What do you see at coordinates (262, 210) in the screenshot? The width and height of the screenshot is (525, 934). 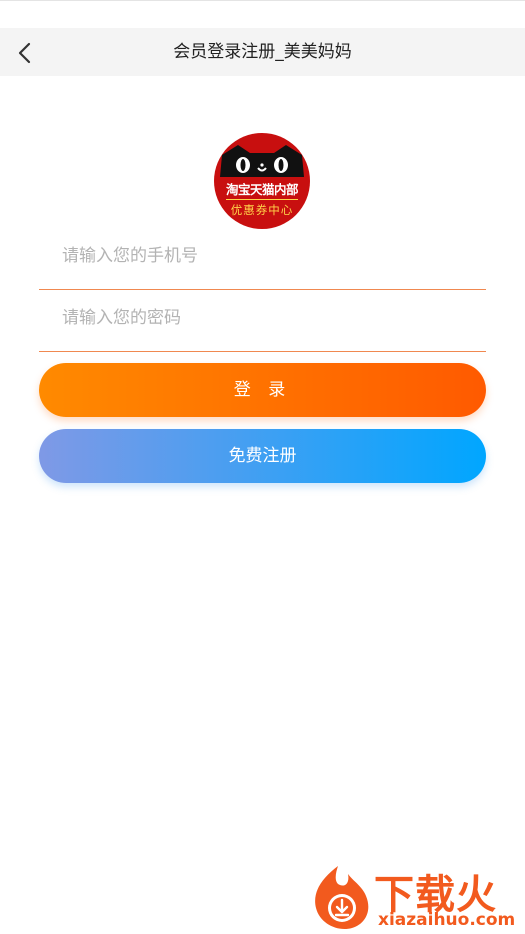 I see `logo-text-secondary: 优惠券中心` at bounding box center [262, 210].